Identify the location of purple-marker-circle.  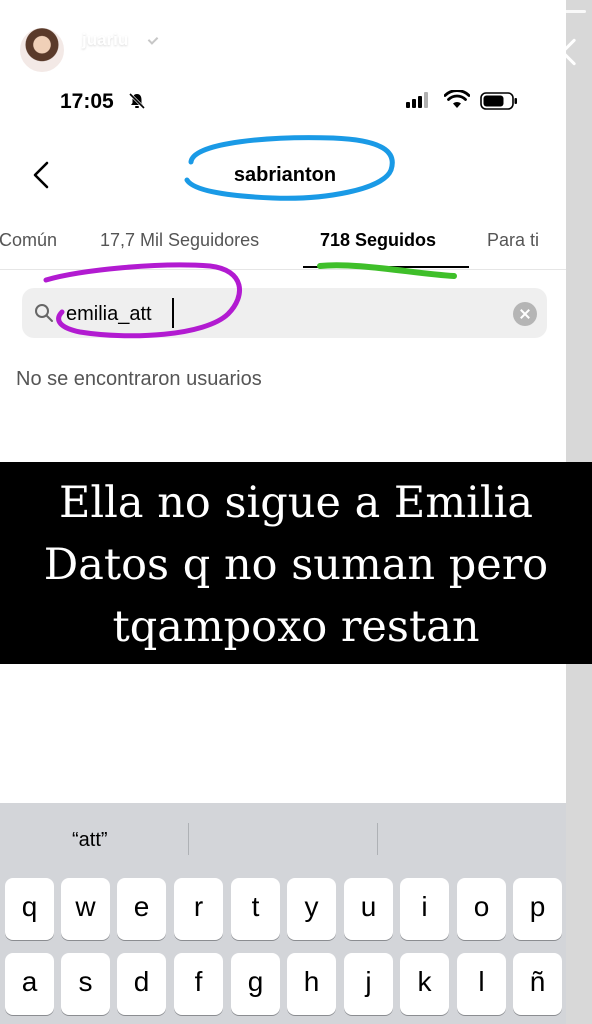
(143, 300).